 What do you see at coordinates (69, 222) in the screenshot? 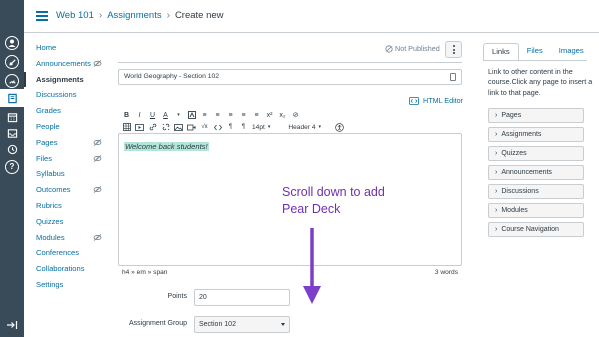
I see `course-nav-quizzes: Quizzes` at bounding box center [69, 222].